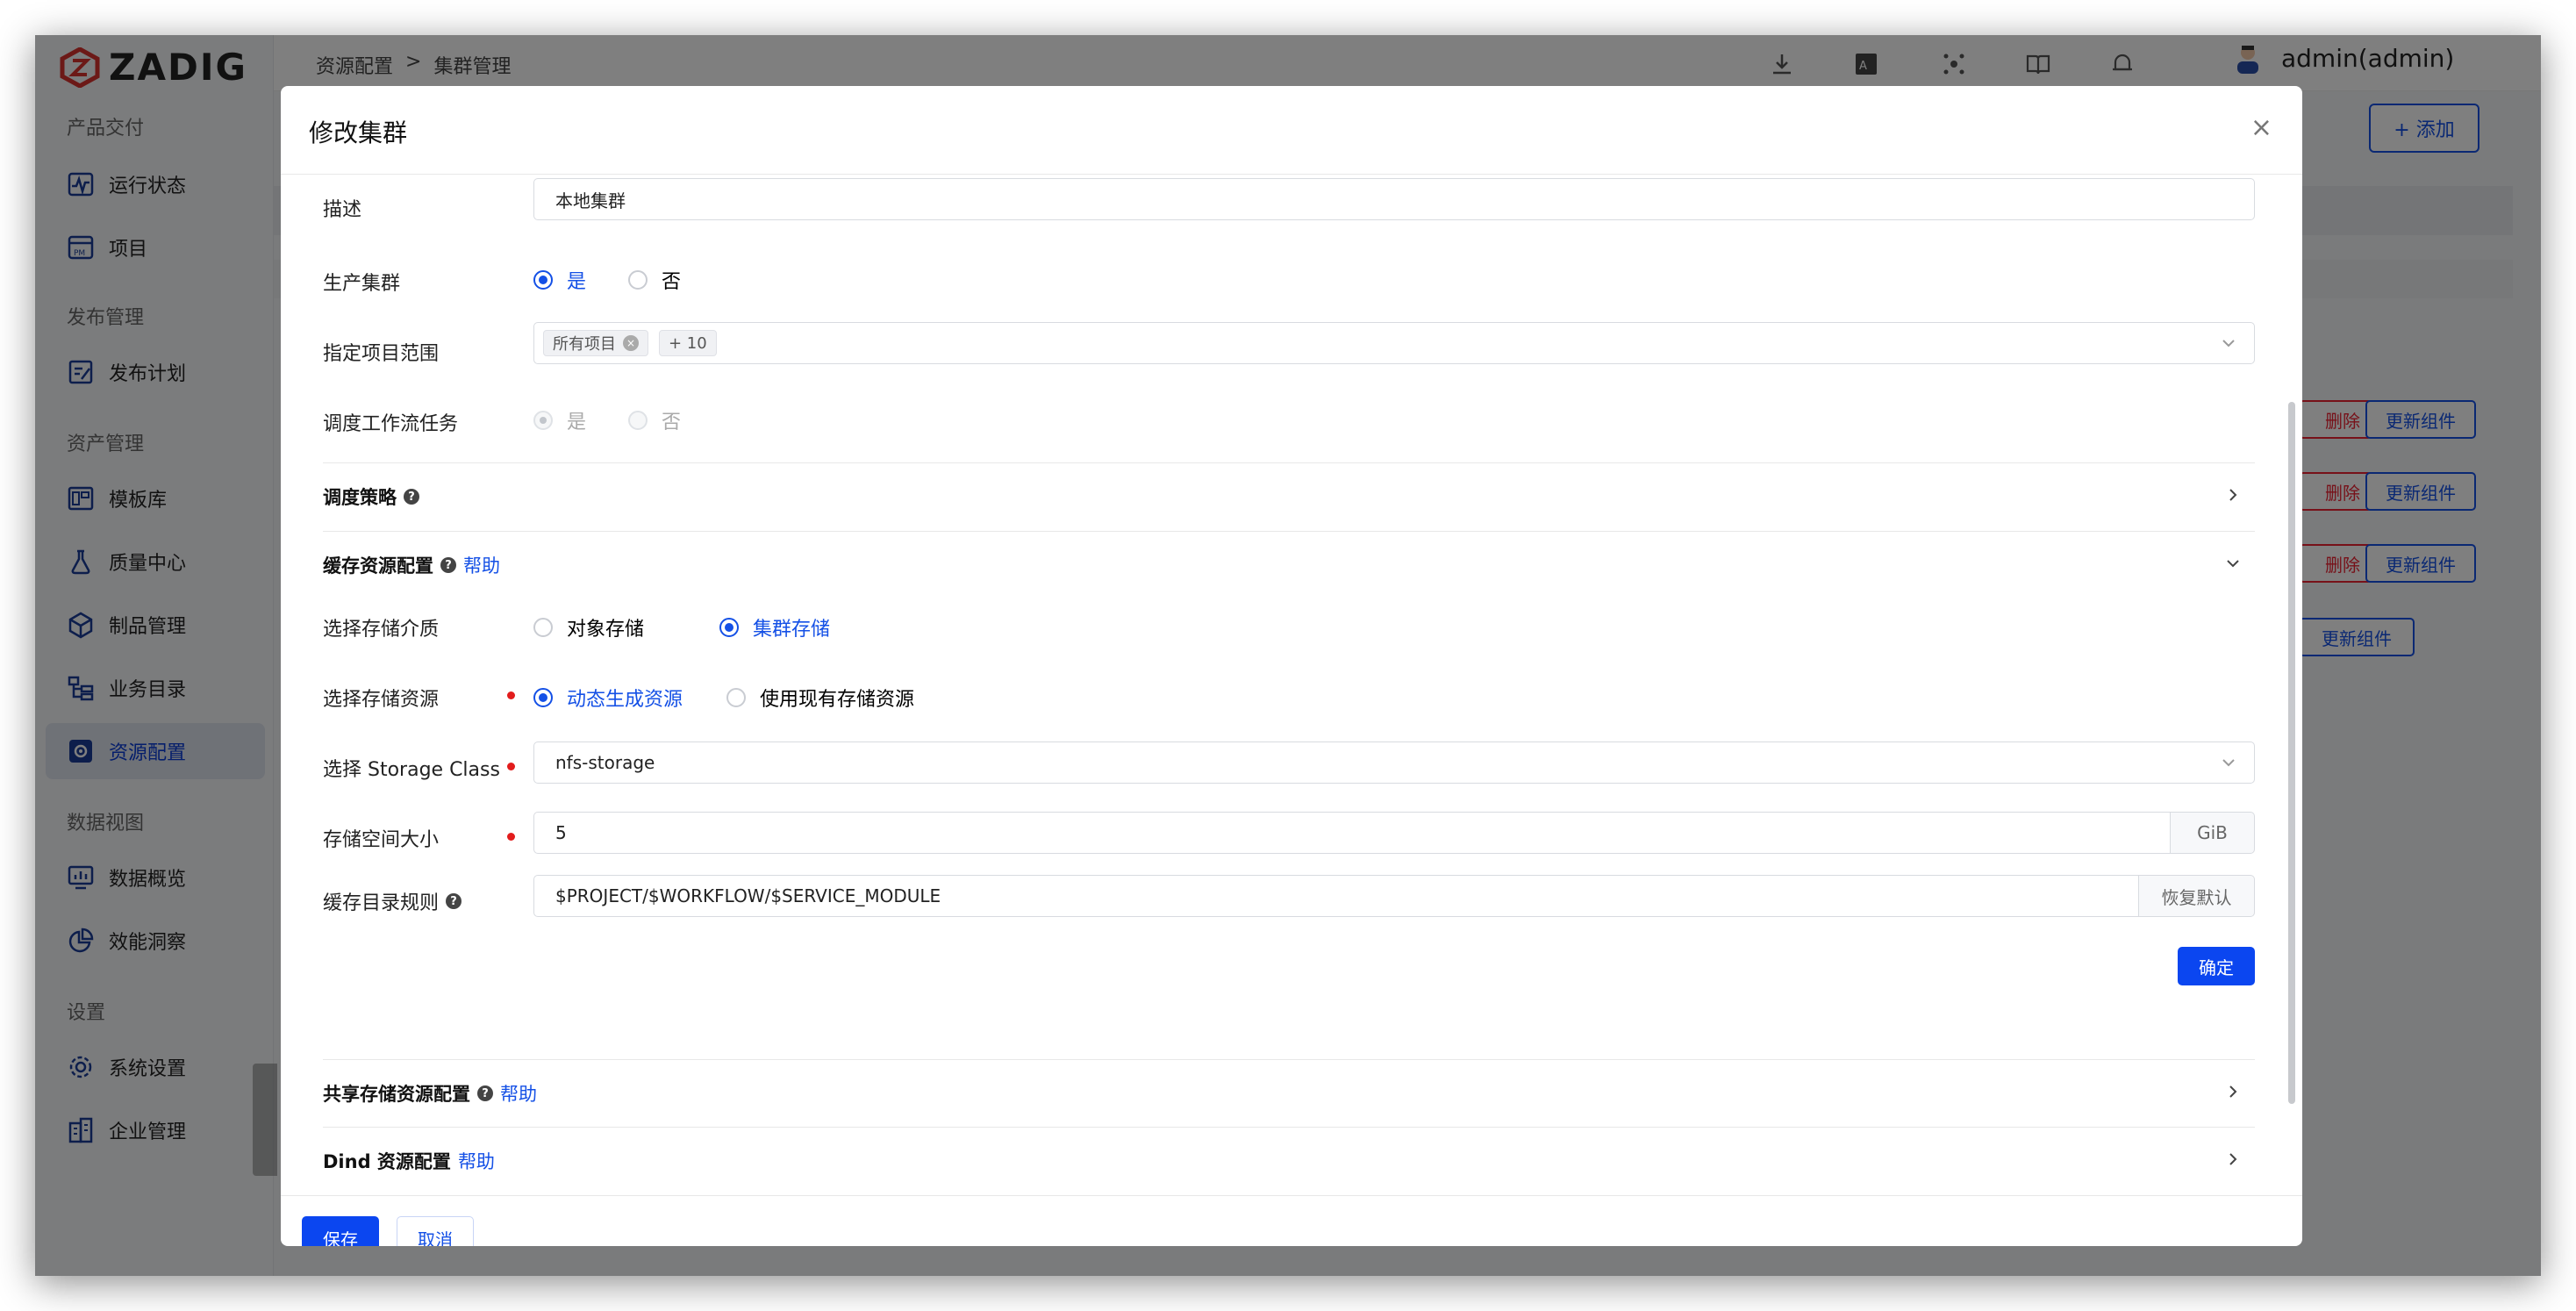 The width and height of the screenshot is (2576, 1311). I want to click on radio-label: 使用现有存储资源, so click(837, 700).